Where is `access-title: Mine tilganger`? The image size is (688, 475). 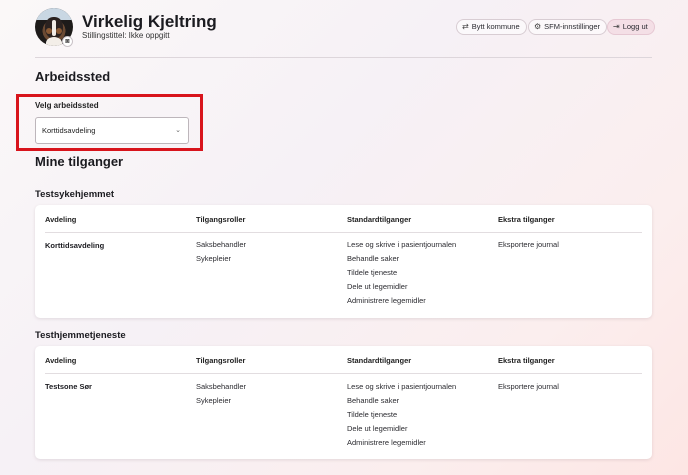 access-title: Mine tilganger is located at coordinates (79, 161).